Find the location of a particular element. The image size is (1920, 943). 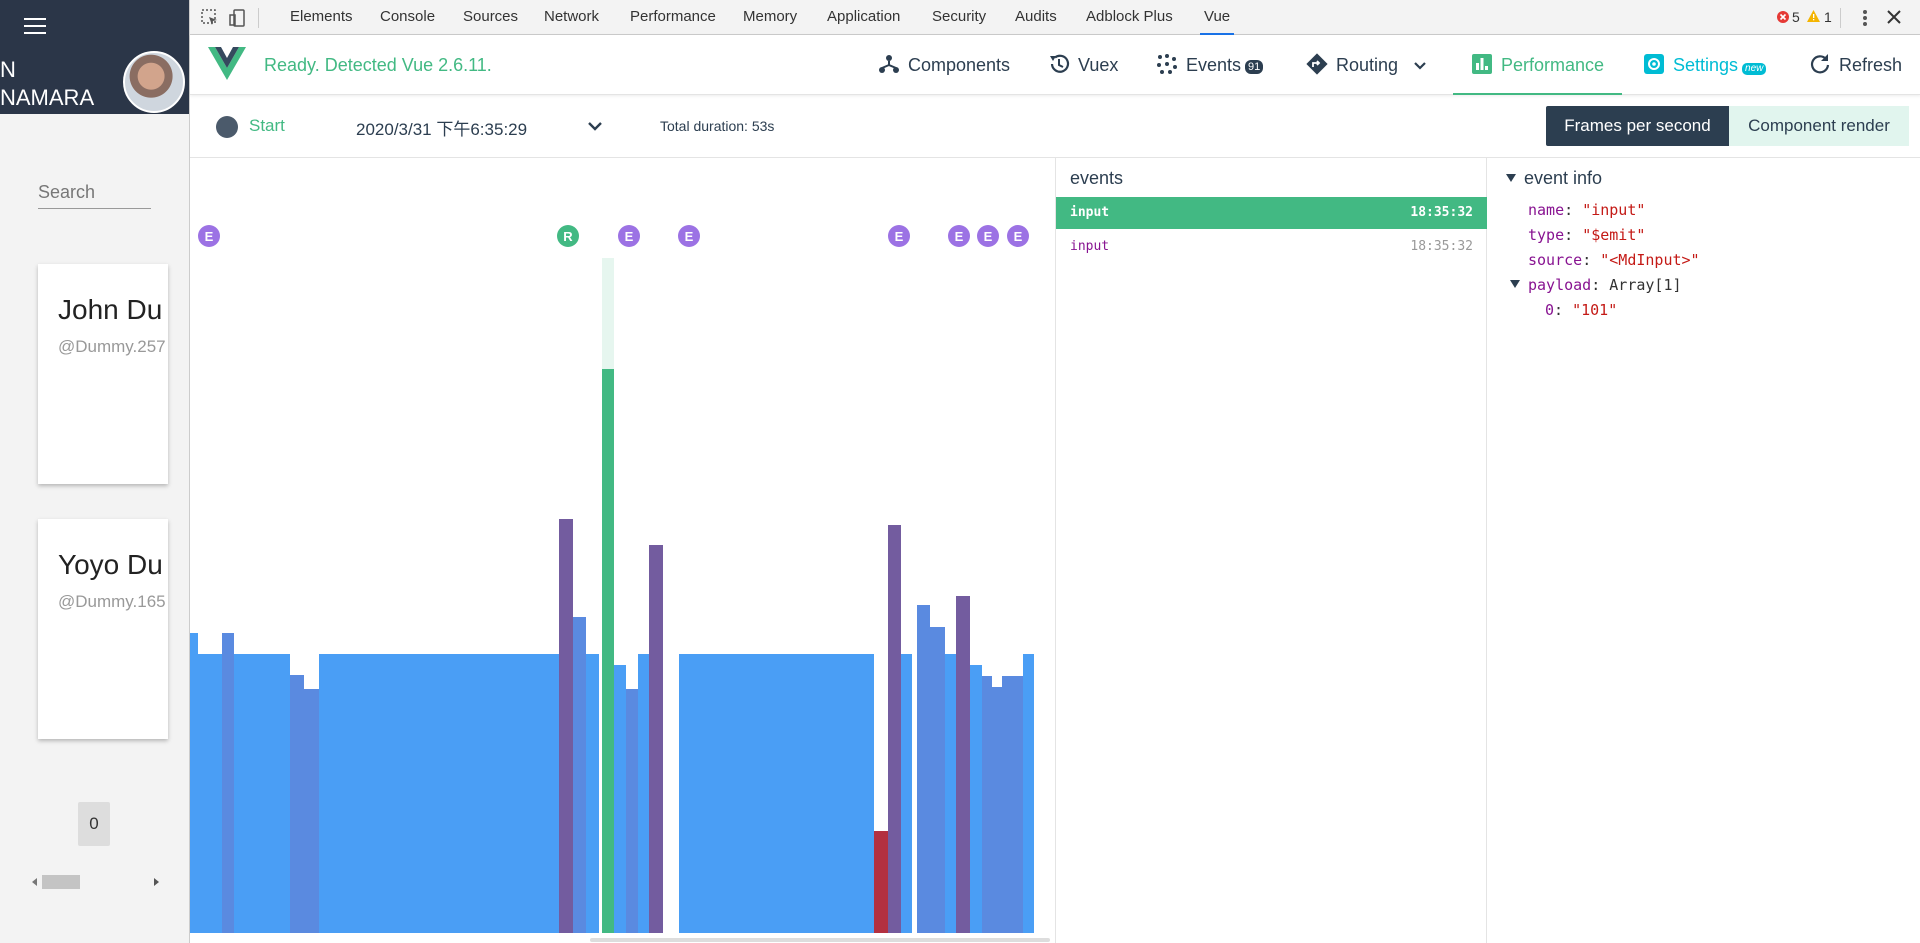

component-render-button: Component render is located at coordinates (1819, 126).